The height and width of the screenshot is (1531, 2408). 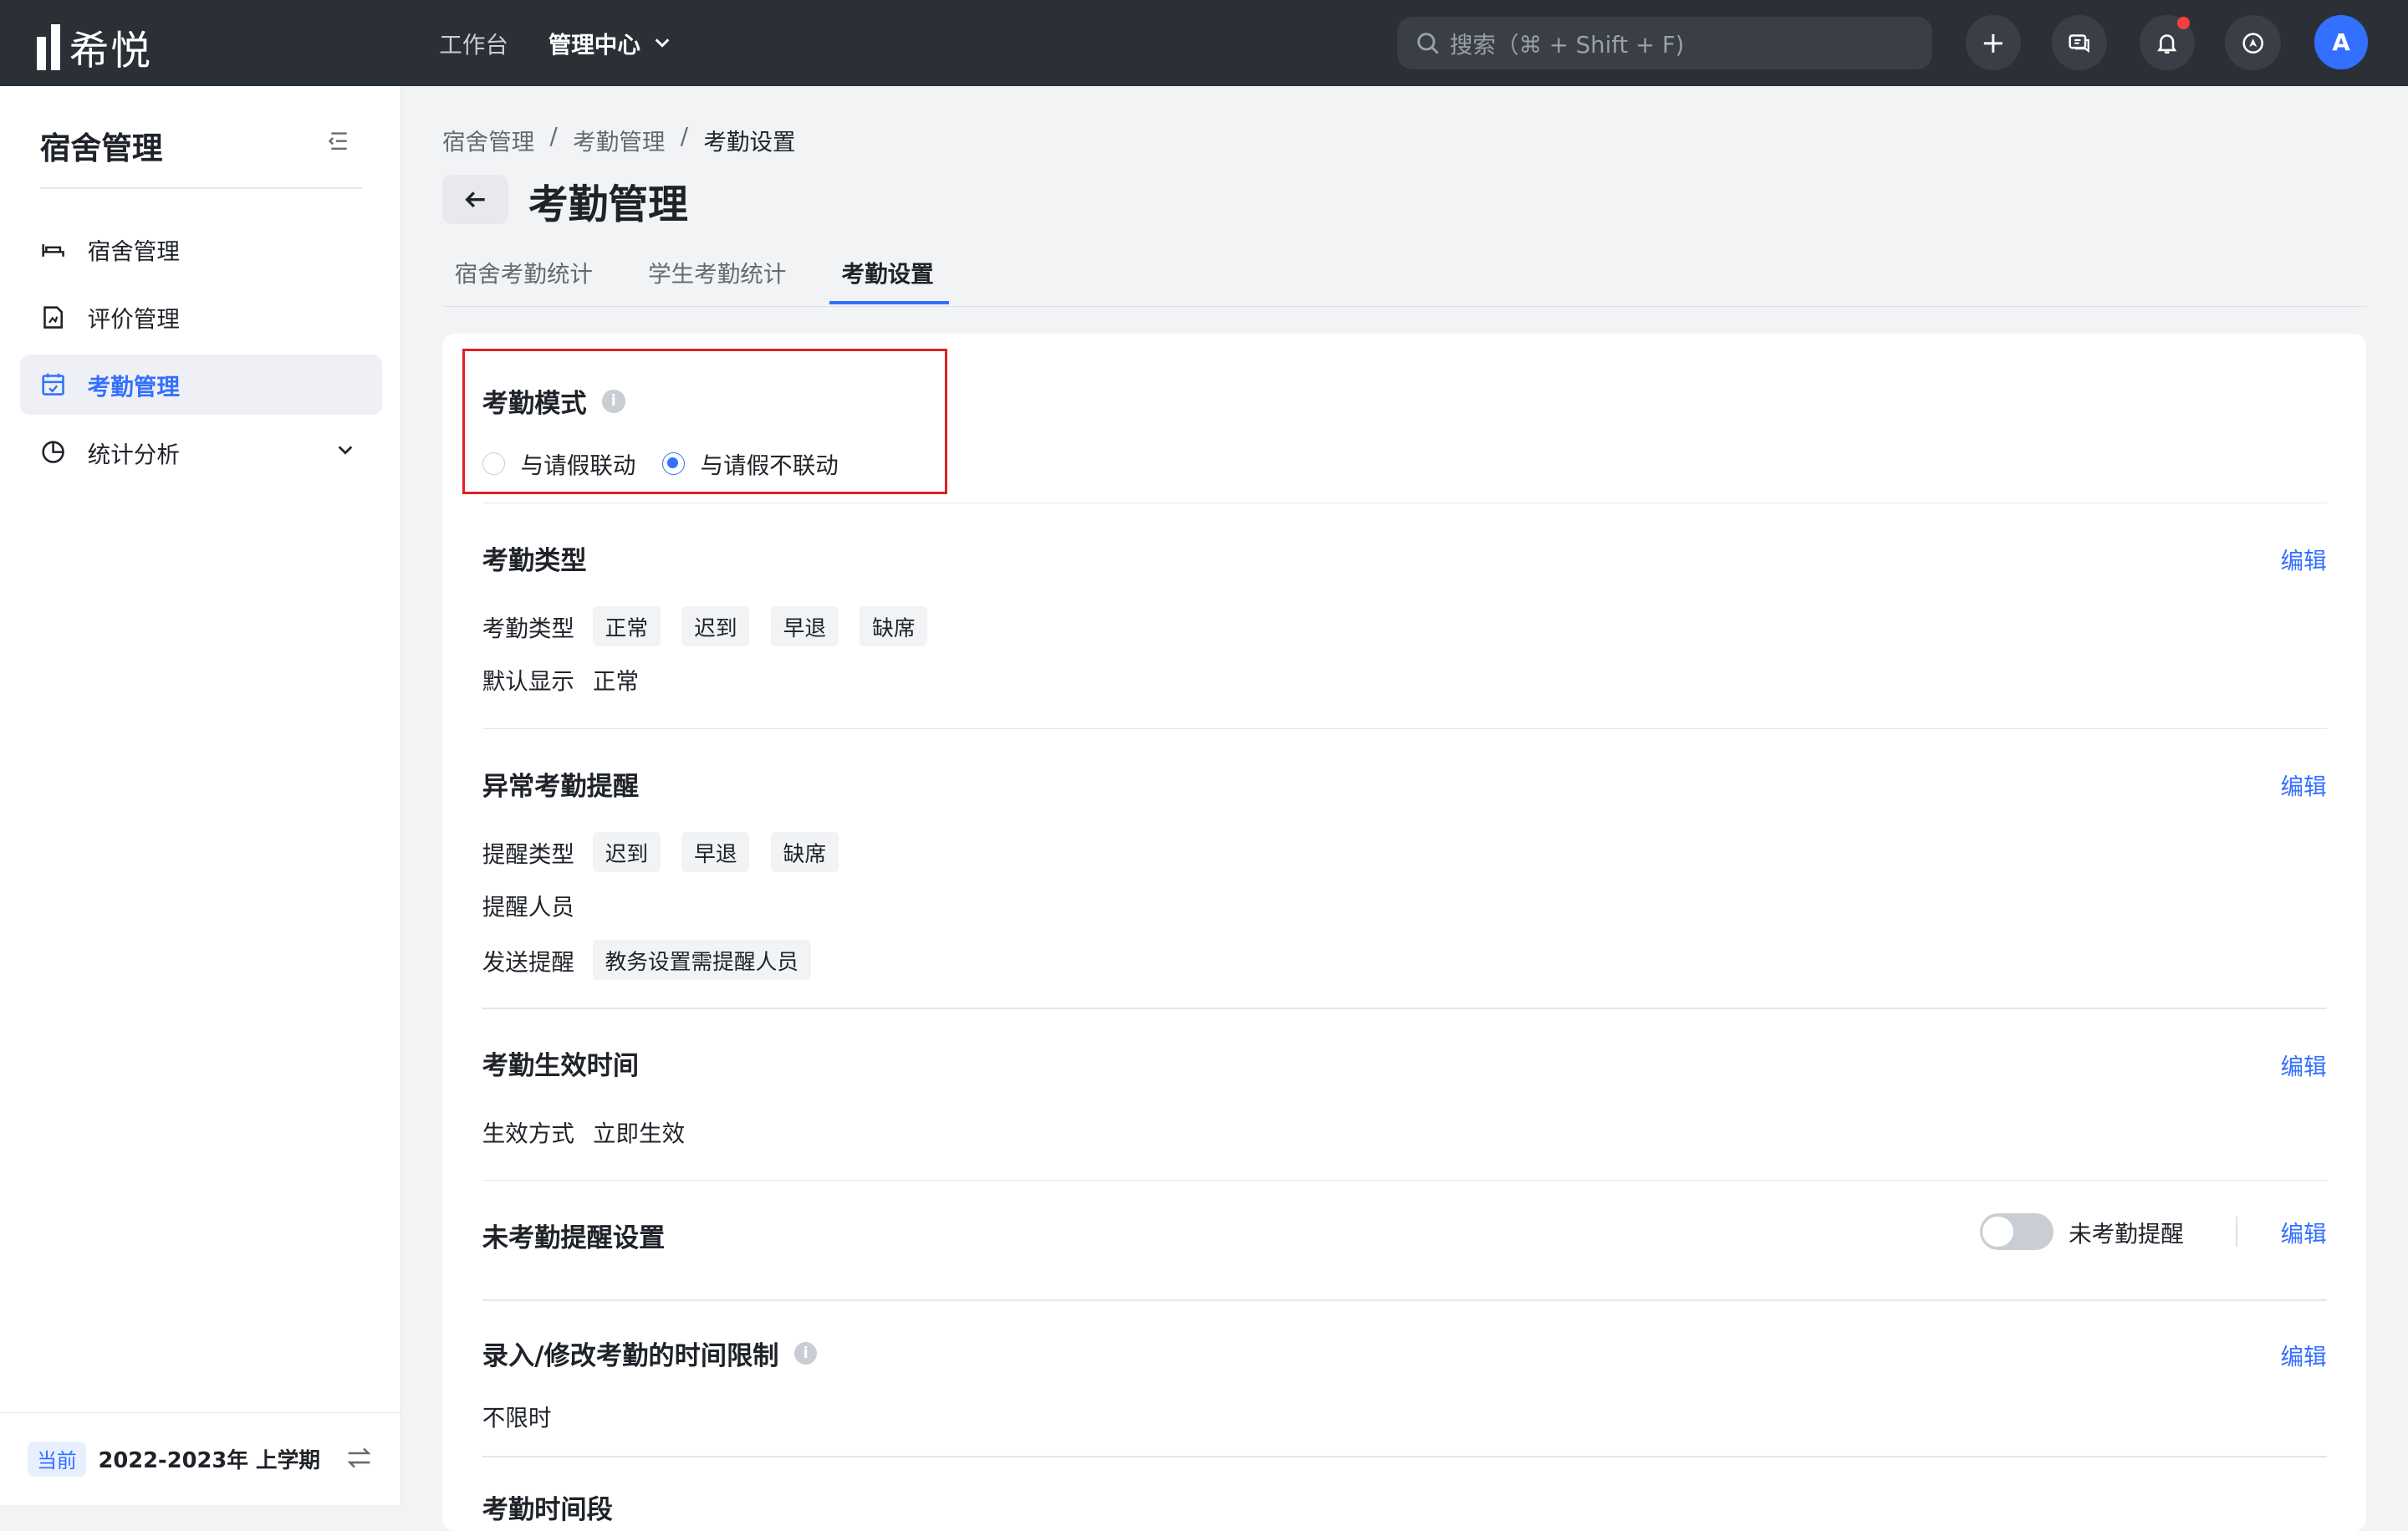 I want to click on apps-button, so click(x=2253, y=43).